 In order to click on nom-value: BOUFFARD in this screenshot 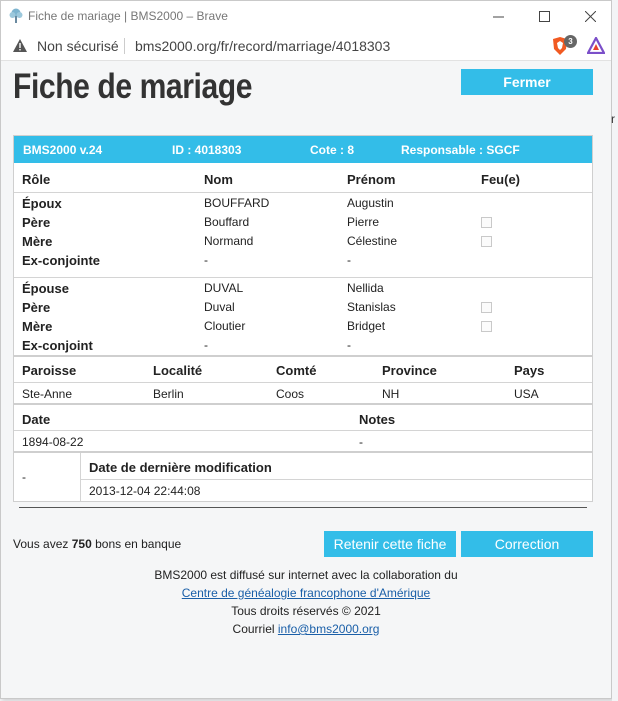, I will do `click(237, 203)`.